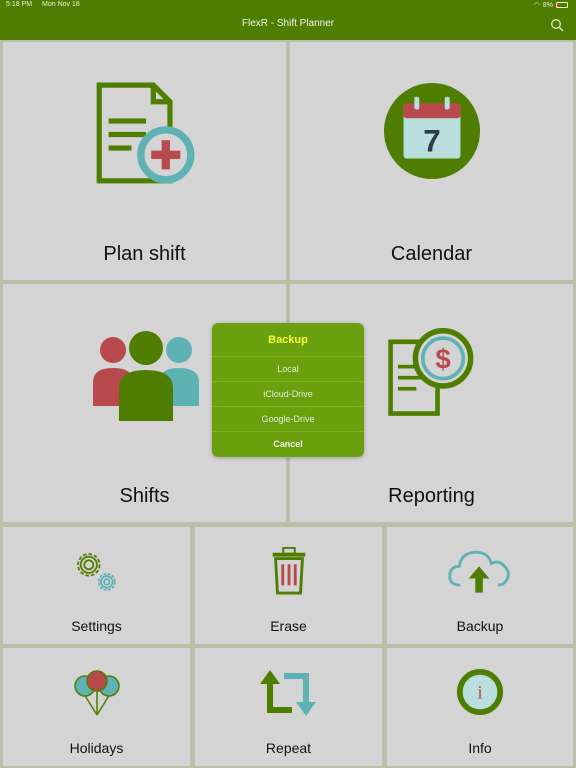  I want to click on repeat-icon, so click(288, 693).